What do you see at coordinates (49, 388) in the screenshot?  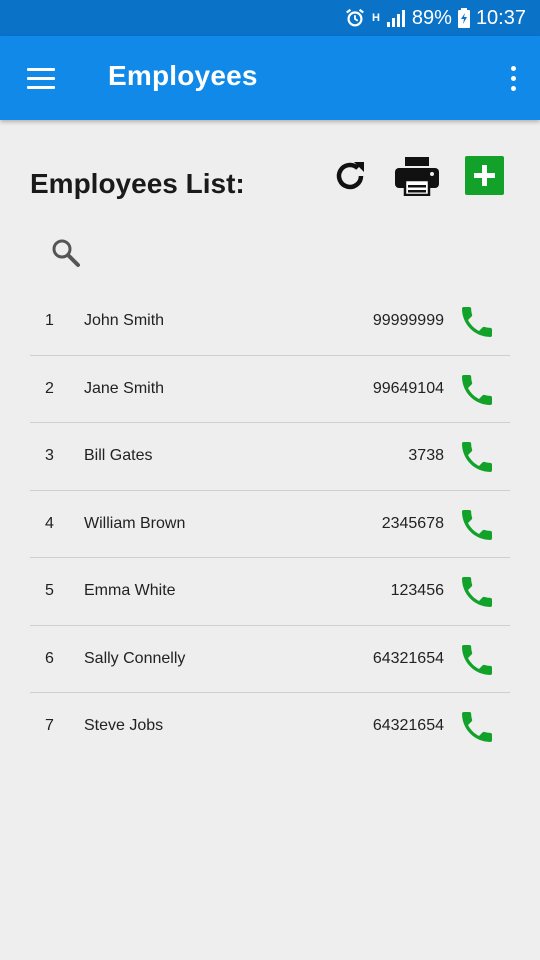 I see `employee-index: 2` at bounding box center [49, 388].